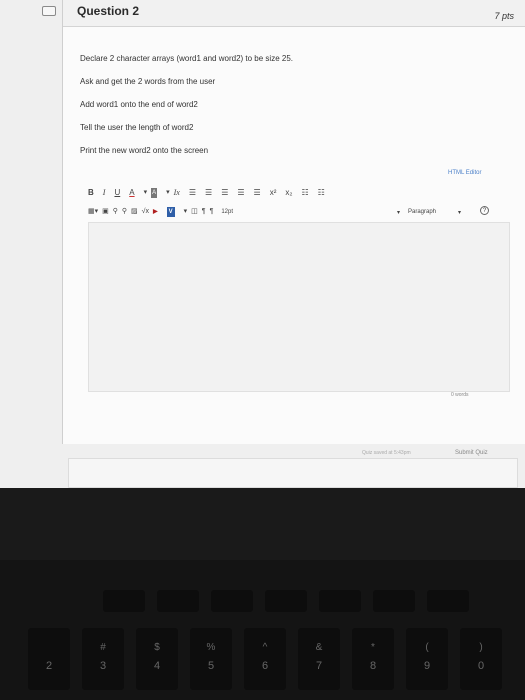  What do you see at coordinates (124, 212) in the screenshot?
I see `unlink-icon: ⚲` at bounding box center [124, 212].